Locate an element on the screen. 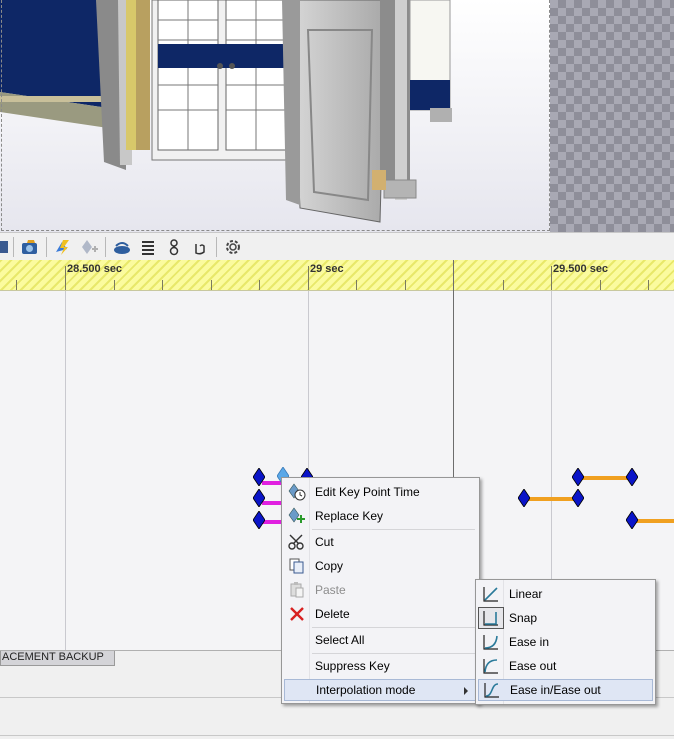 The width and height of the screenshot is (674, 739). tab-placement-backup: ACEMENT BACKUP is located at coordinates (57, 658).